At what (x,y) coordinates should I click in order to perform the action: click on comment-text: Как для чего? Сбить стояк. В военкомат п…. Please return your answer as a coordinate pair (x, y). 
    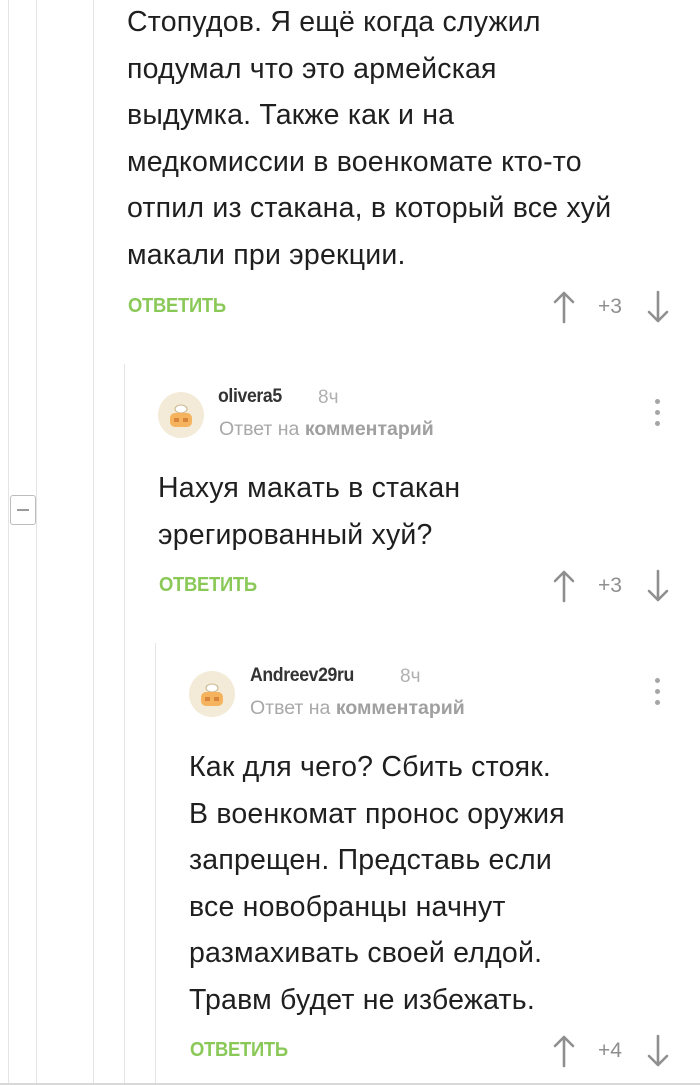
    Looking at the image, I should click on (377, 883).